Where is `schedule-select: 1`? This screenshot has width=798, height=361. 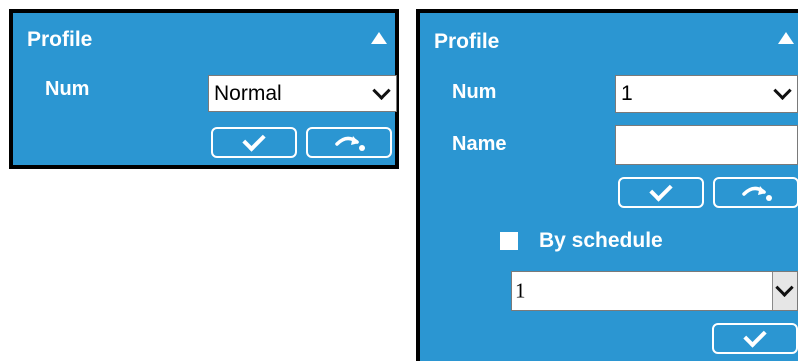
schedule-select: 1 is located at coordinates (654, 291).